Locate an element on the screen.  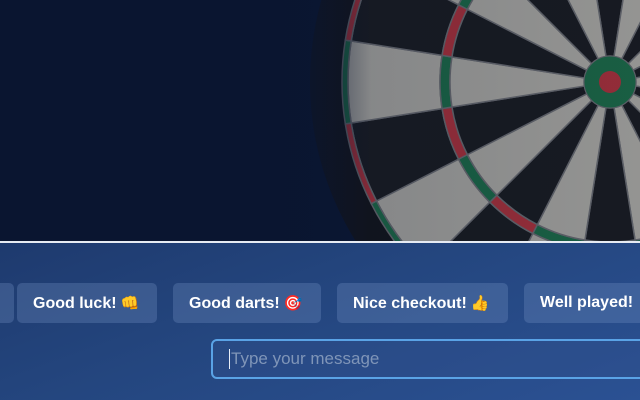
dart-target-icon: 🎯 is located at coordinates (293, 303).